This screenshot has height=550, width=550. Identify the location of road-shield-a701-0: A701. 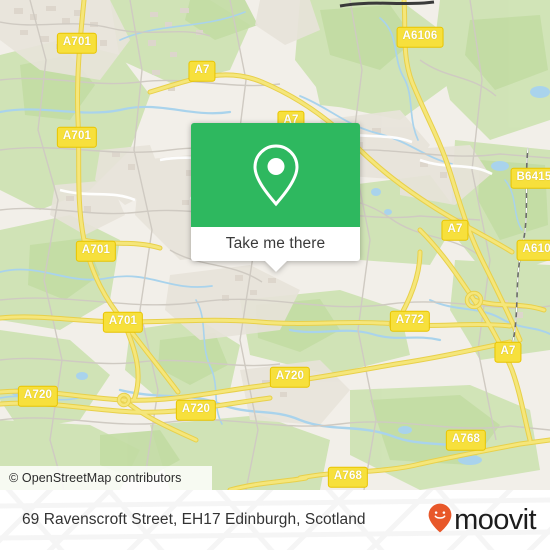
(77, 43).